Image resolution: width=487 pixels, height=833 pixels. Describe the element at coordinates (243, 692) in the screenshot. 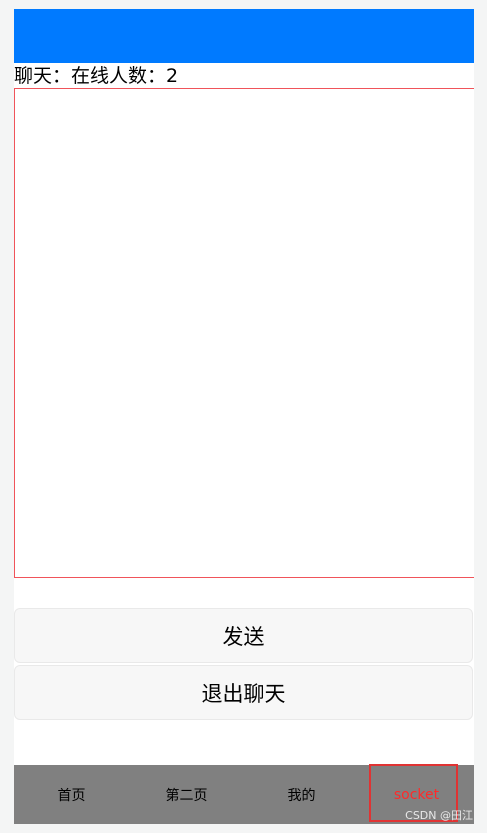

I see `exit-chat-button: 退出聊天` at that location.